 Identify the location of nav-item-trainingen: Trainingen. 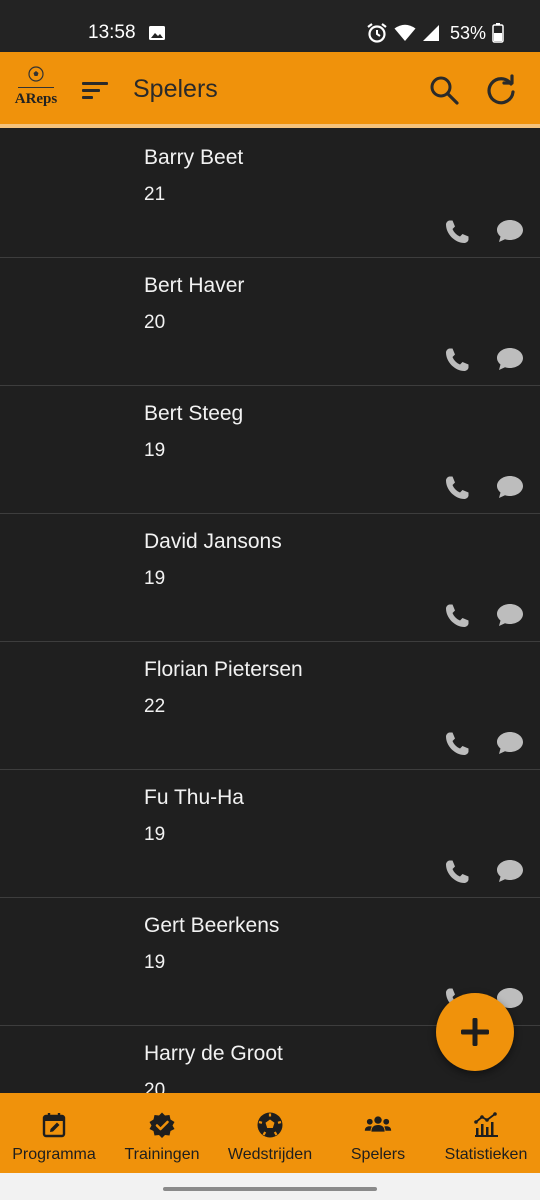
(162, 1133).